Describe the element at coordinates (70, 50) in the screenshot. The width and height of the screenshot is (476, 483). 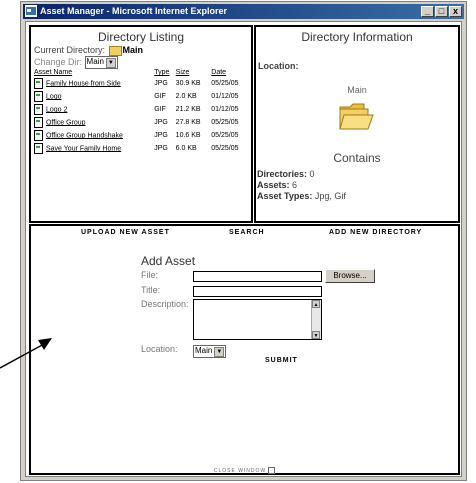
I see `current-directory-label: Current Directory:` at that location.